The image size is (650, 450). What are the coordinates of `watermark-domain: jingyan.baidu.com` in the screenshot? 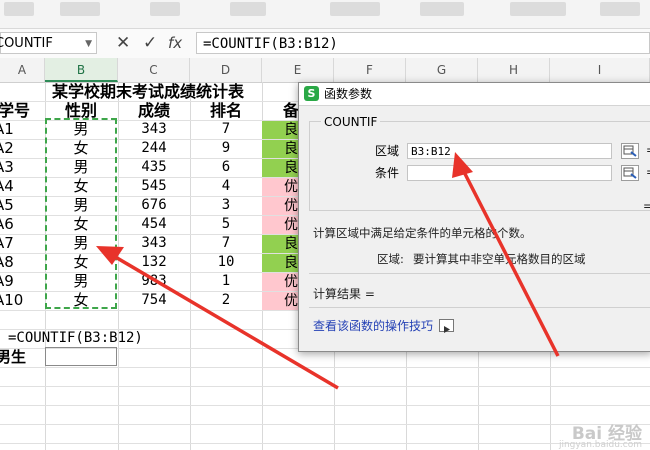 It's located at (600, 445).